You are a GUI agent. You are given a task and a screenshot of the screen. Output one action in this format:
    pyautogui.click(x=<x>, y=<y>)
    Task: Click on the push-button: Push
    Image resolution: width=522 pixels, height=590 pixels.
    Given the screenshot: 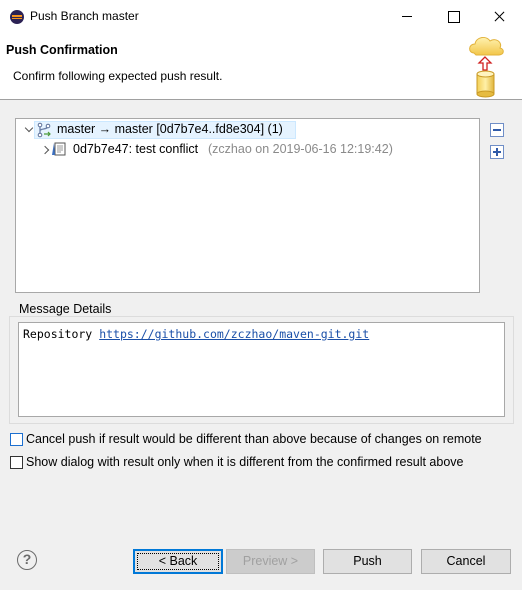 What is the action you would take?
    pyautogui.click(x=367, y=561)
    